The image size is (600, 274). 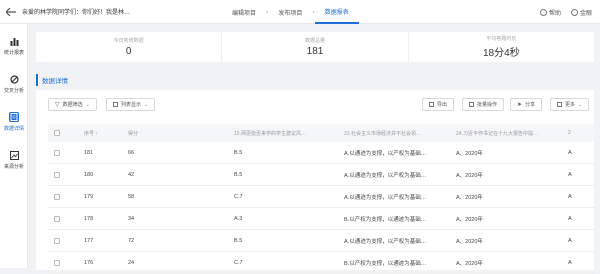 I want to click on cell-index: 177, so click(x=89, y=240).